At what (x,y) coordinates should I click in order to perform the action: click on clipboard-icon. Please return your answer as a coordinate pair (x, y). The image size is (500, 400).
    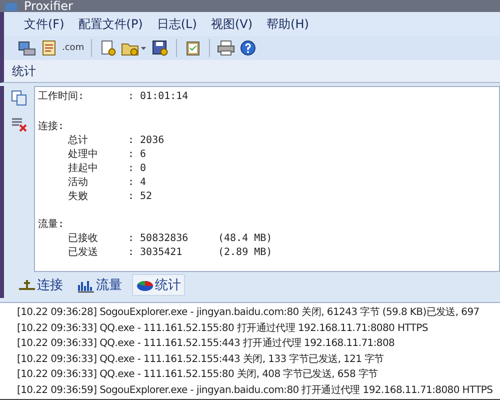
    Looking at the image, I should click on (193, 48).